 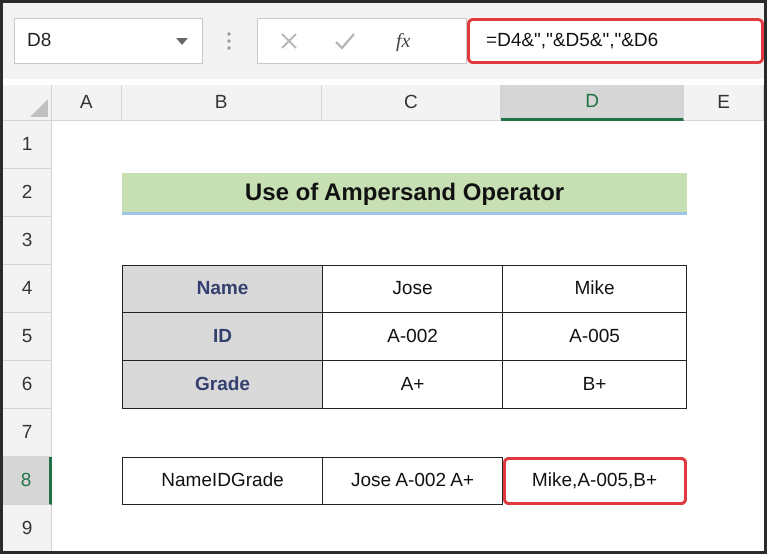 What do you see at coordinates (595, 337) in the screenshot?
I see `table-cell: A-005` at bounding box center [595, 337].